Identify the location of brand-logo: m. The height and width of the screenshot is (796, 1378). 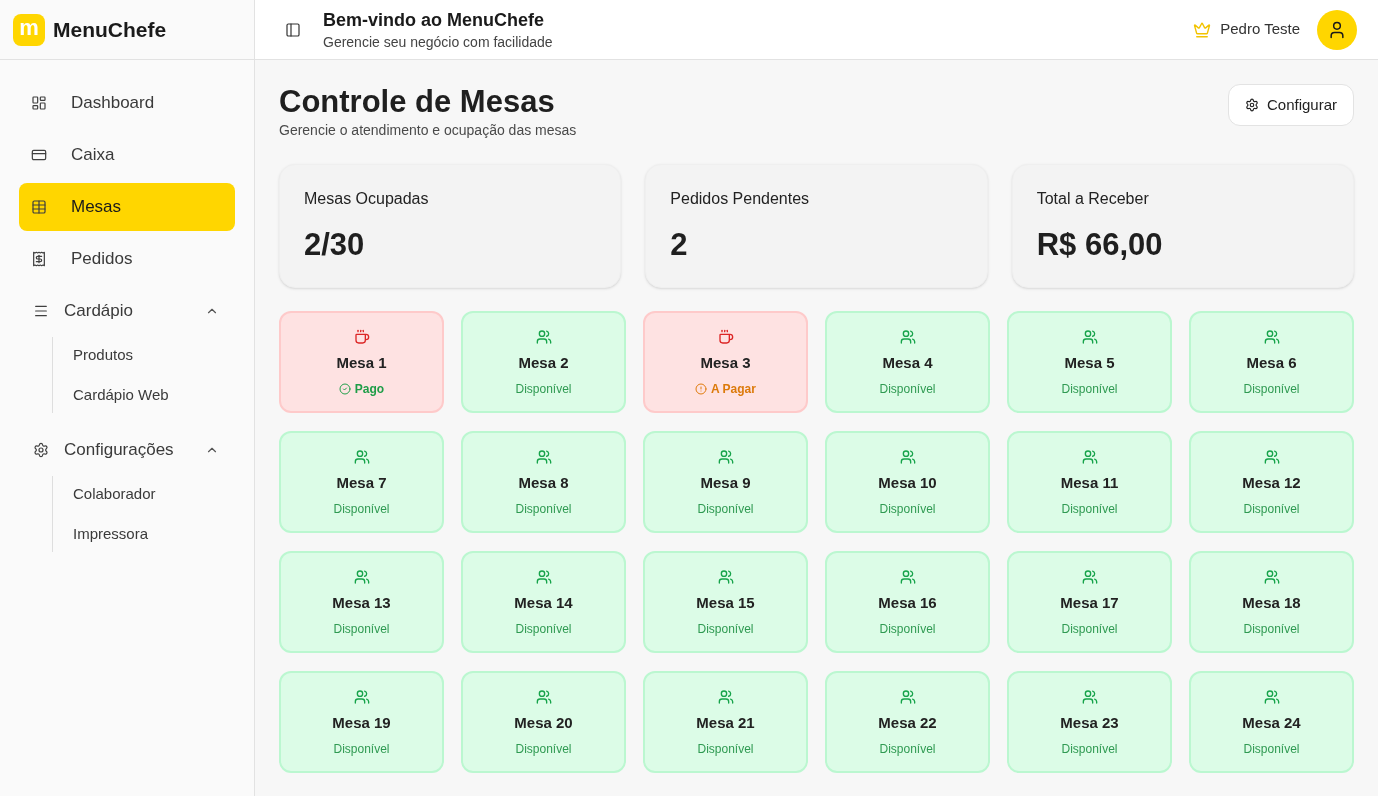
(29, 29).